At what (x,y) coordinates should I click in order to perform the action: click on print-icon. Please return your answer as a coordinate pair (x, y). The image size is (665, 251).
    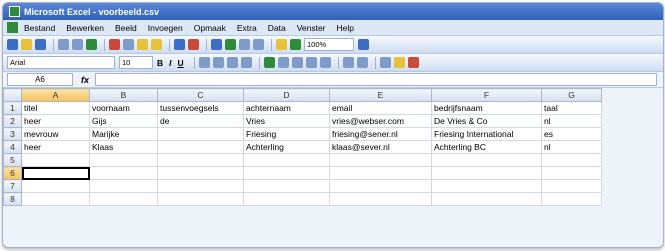
    Looking at the image, I should click on (63, 44).